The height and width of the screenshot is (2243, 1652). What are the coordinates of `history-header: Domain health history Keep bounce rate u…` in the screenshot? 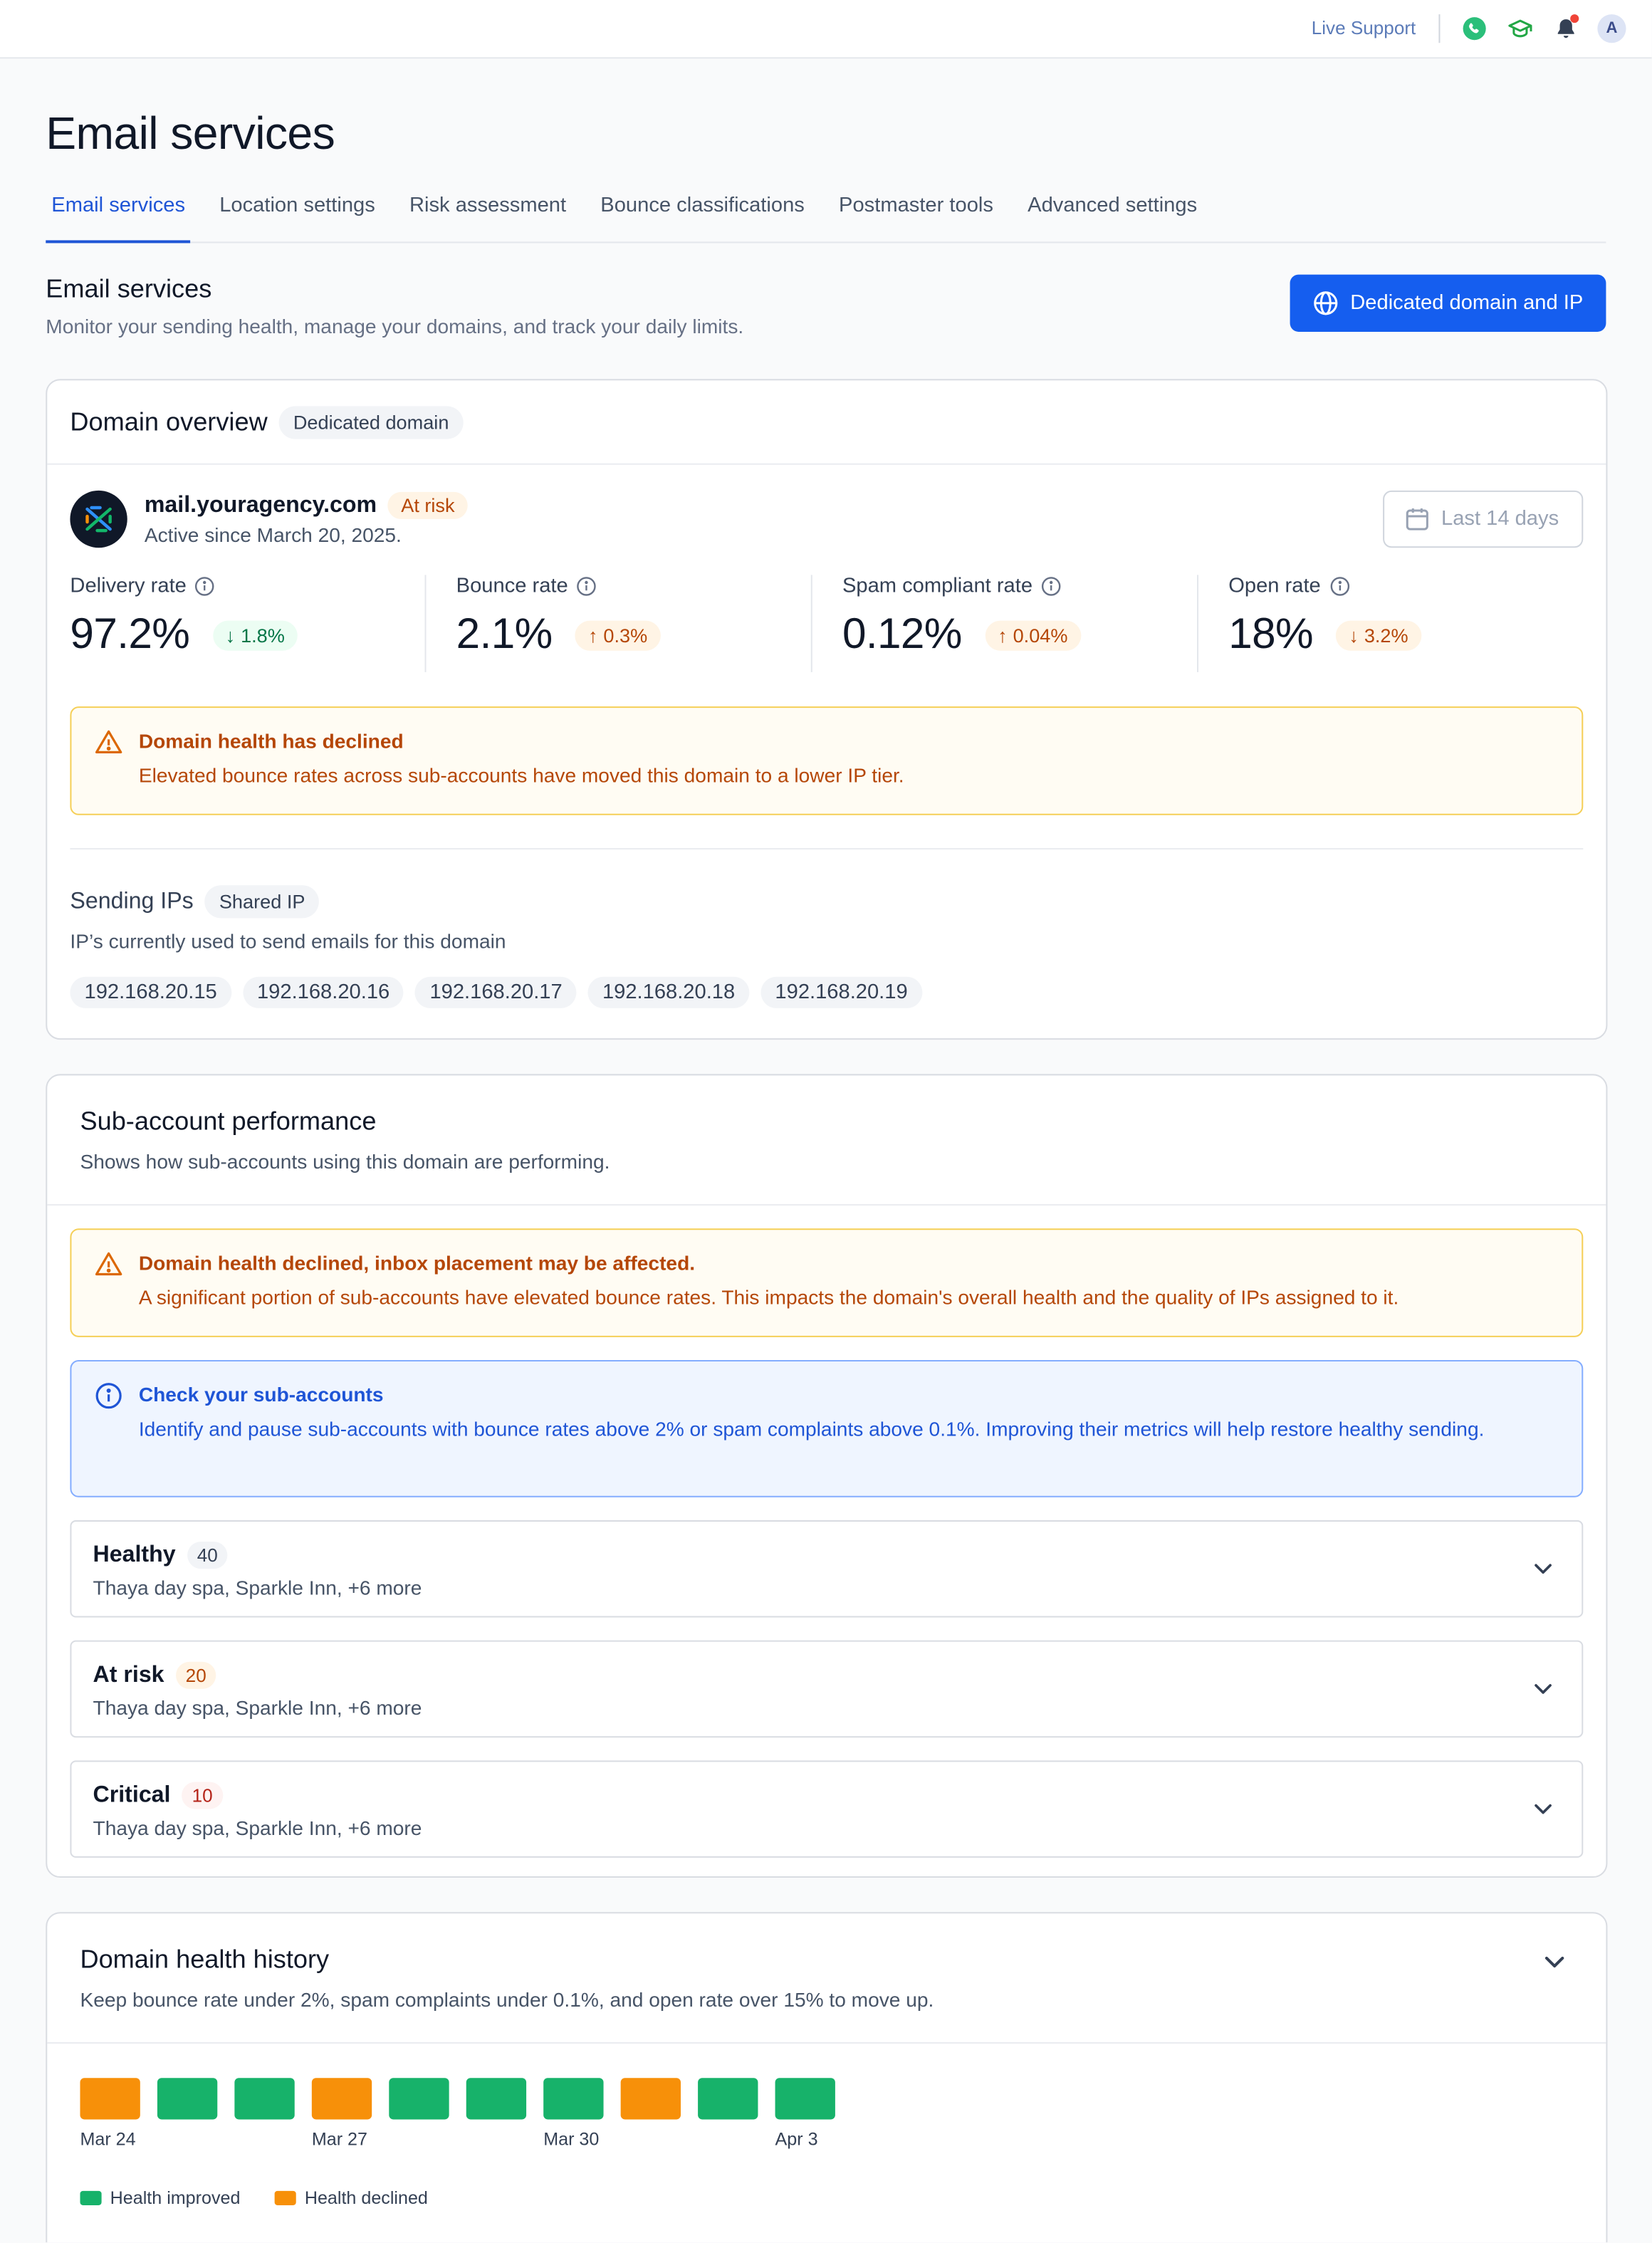 It's located at (826, 1978).